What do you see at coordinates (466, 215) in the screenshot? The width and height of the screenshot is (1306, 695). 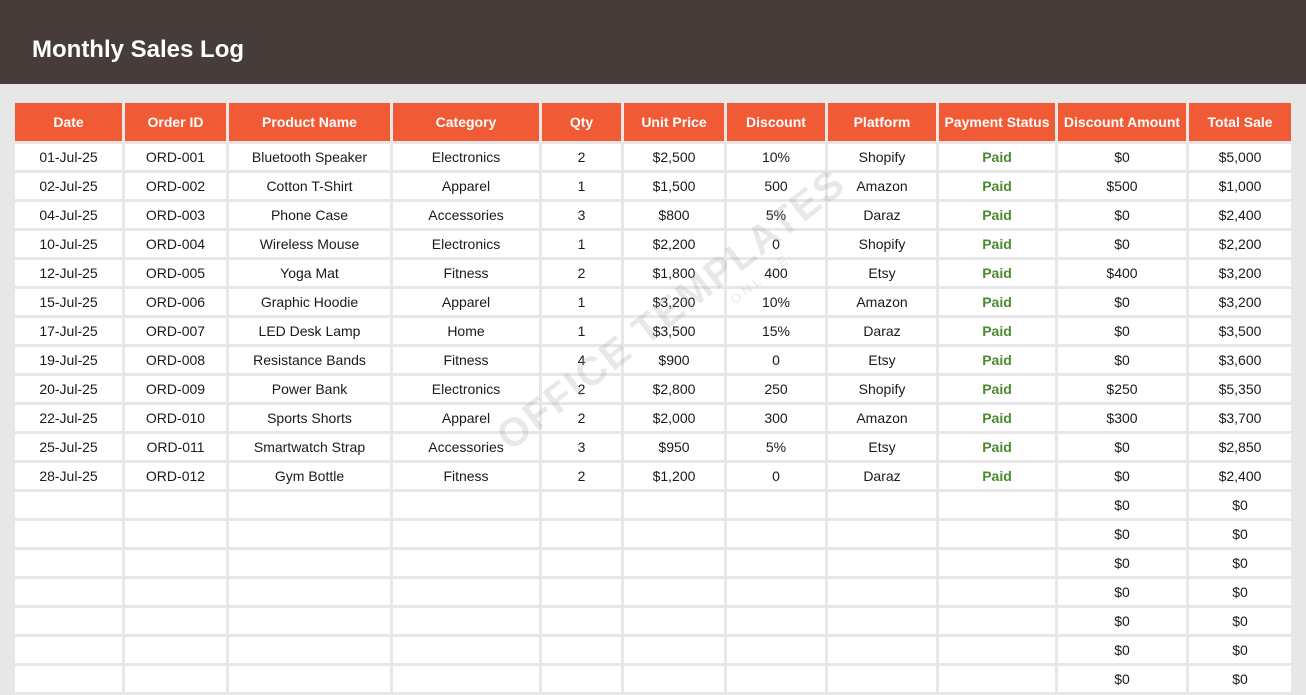 I see `cell-category: Accessories` at bounding box center [466, 215].